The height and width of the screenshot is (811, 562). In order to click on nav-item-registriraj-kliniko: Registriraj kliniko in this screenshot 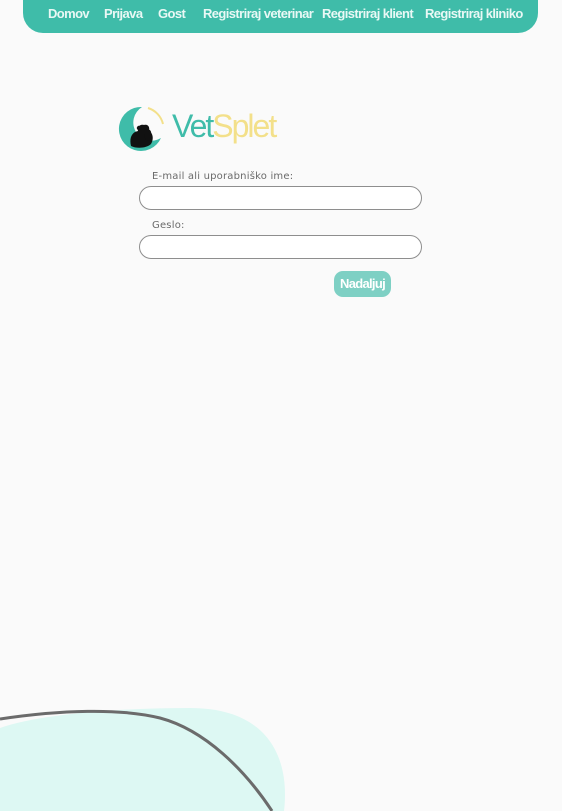, I will do `click(474, 14)`.